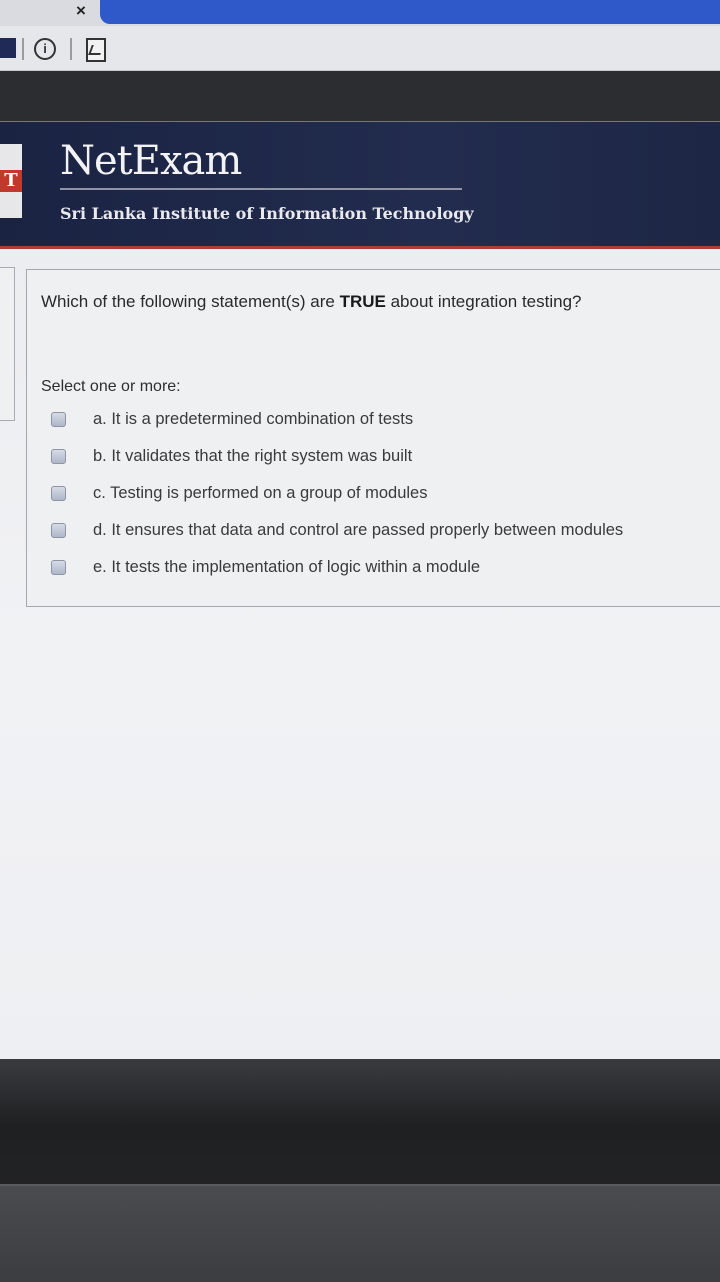 The height and width of the screenshot is (1282, 720). I want to click on checkbox-e, so click(58, 567).